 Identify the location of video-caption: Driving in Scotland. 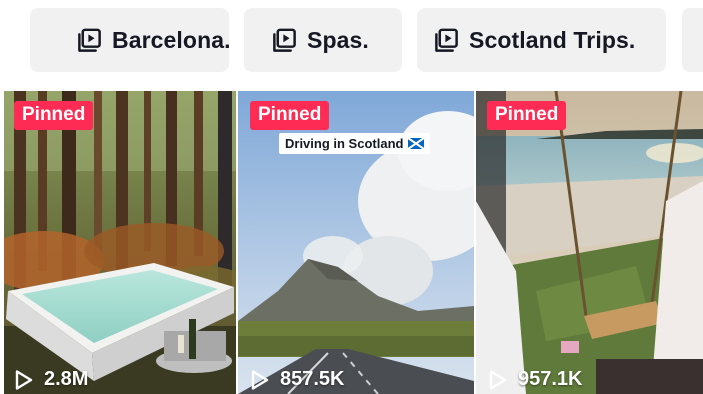
(355, 143).